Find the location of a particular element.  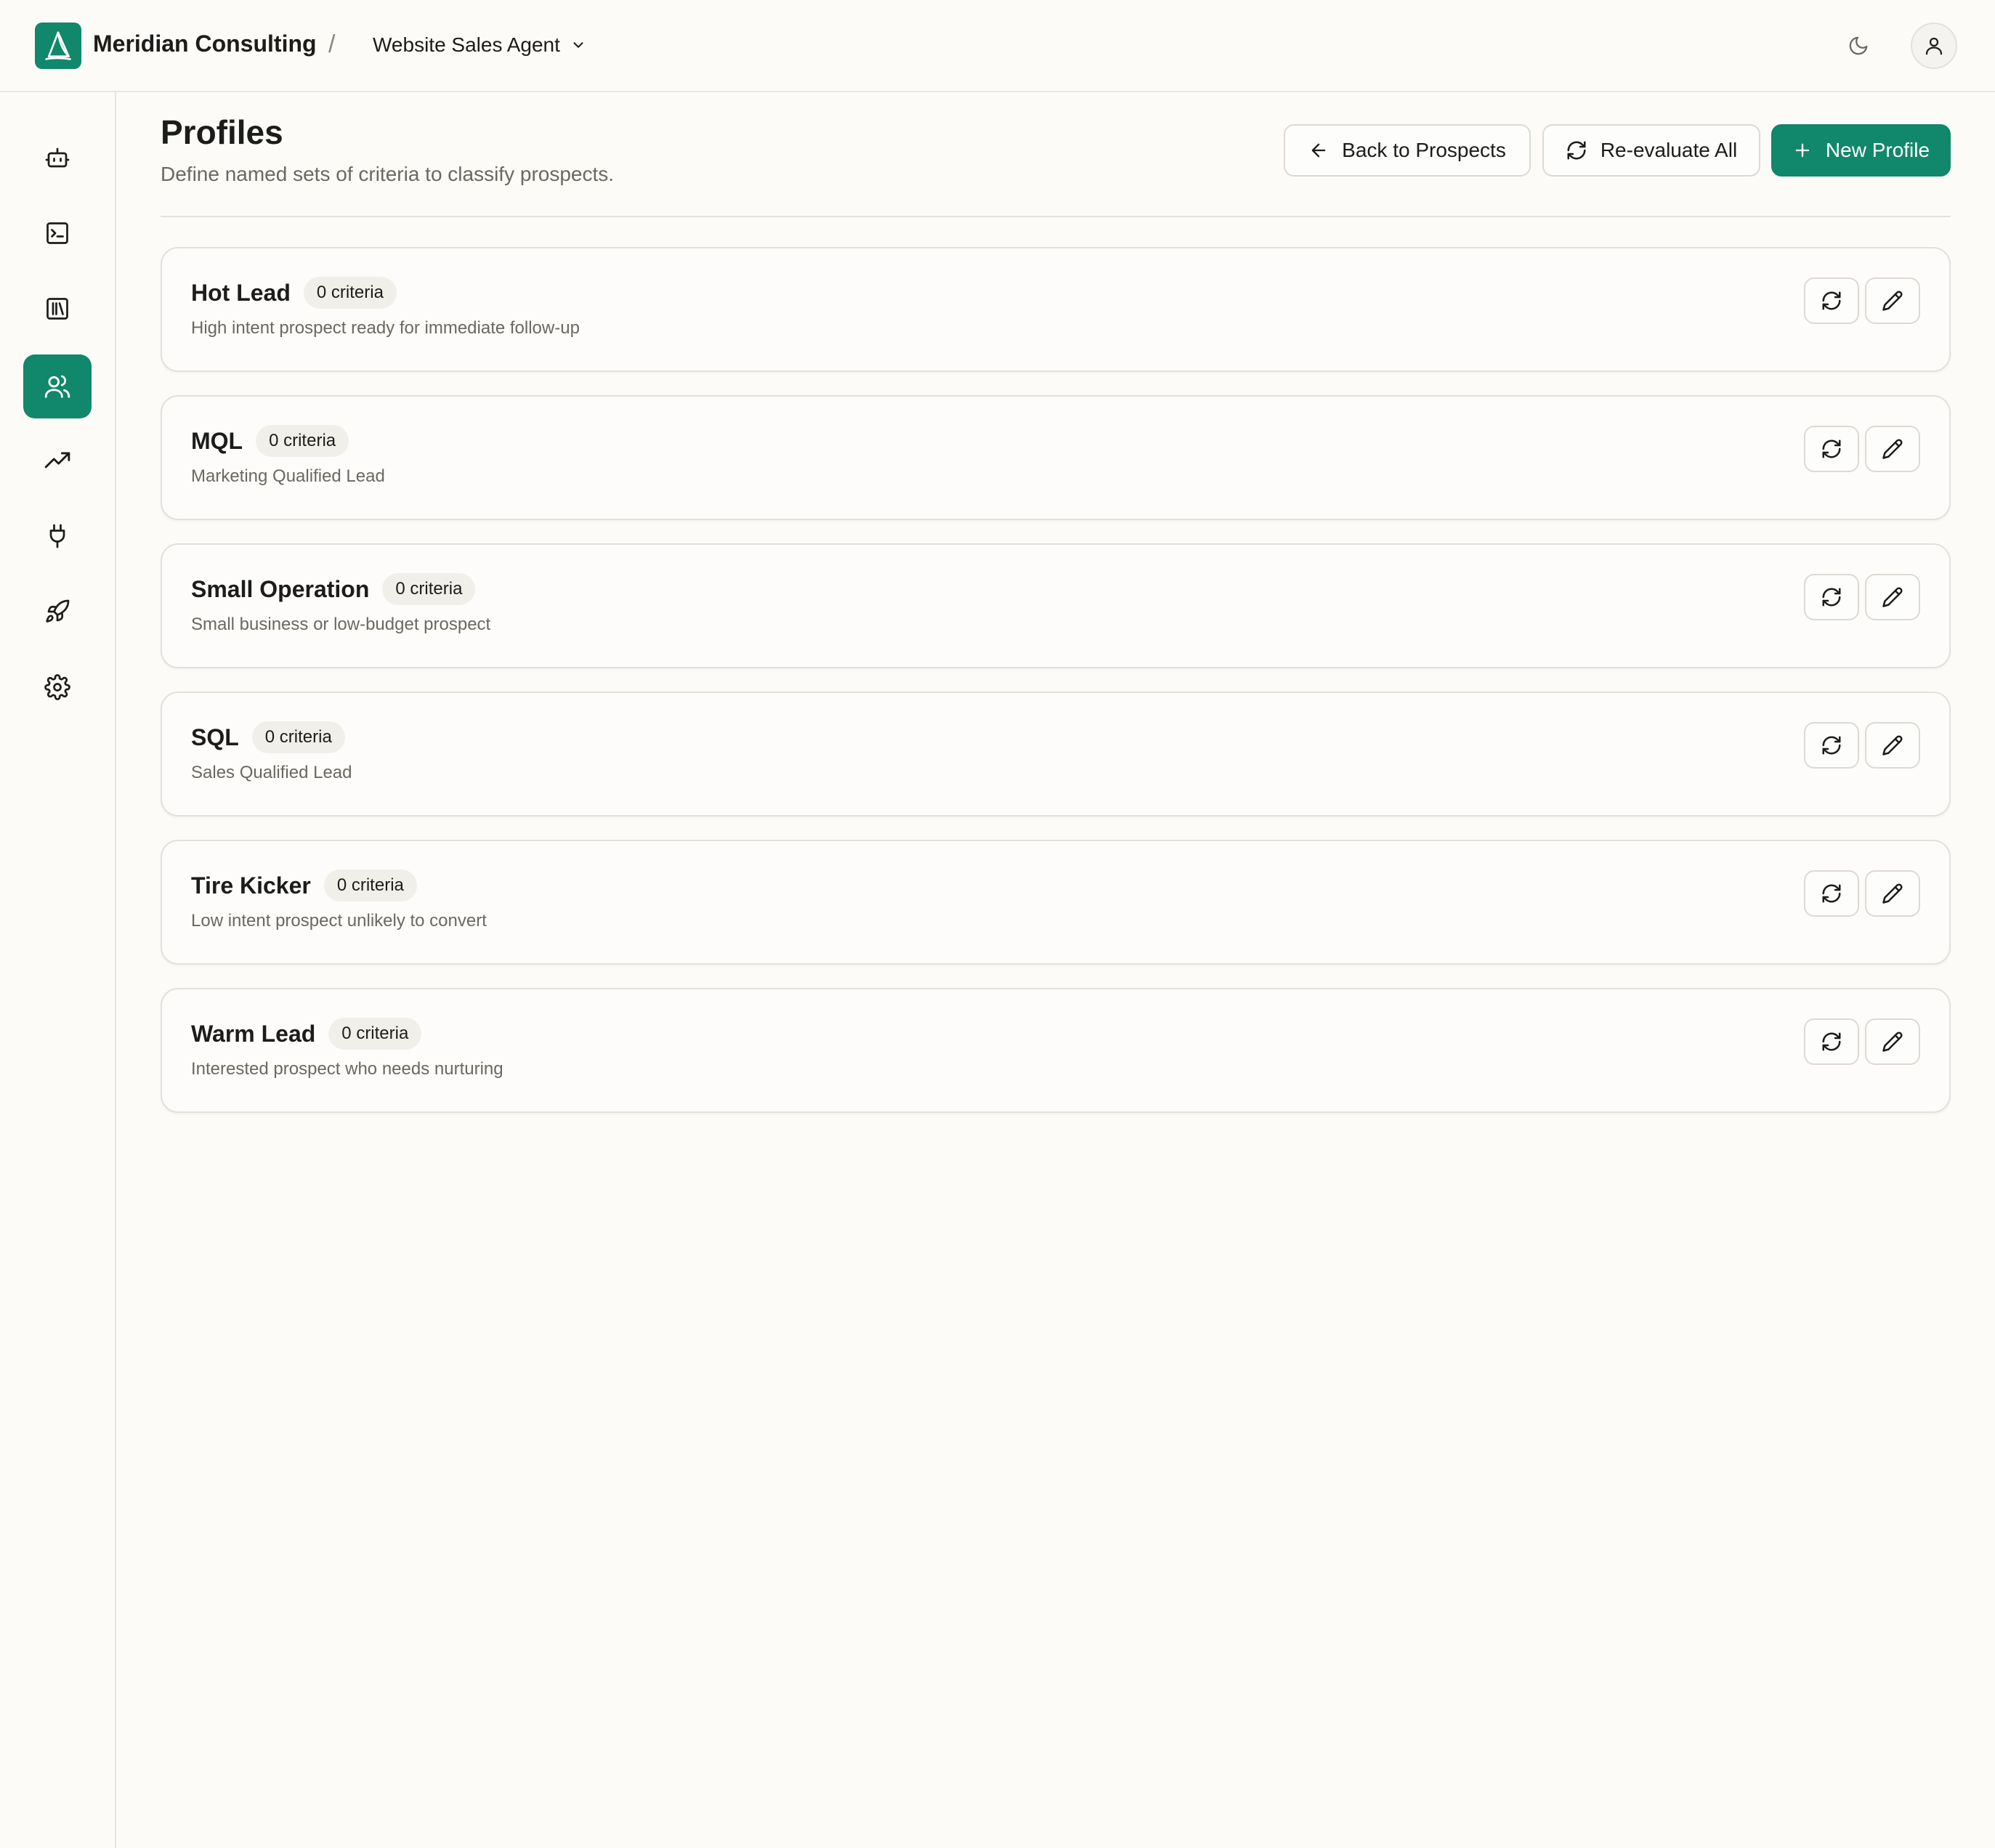

profile-title-row: Warm Lead 0 criteria is located at coordinates (306, 1033).